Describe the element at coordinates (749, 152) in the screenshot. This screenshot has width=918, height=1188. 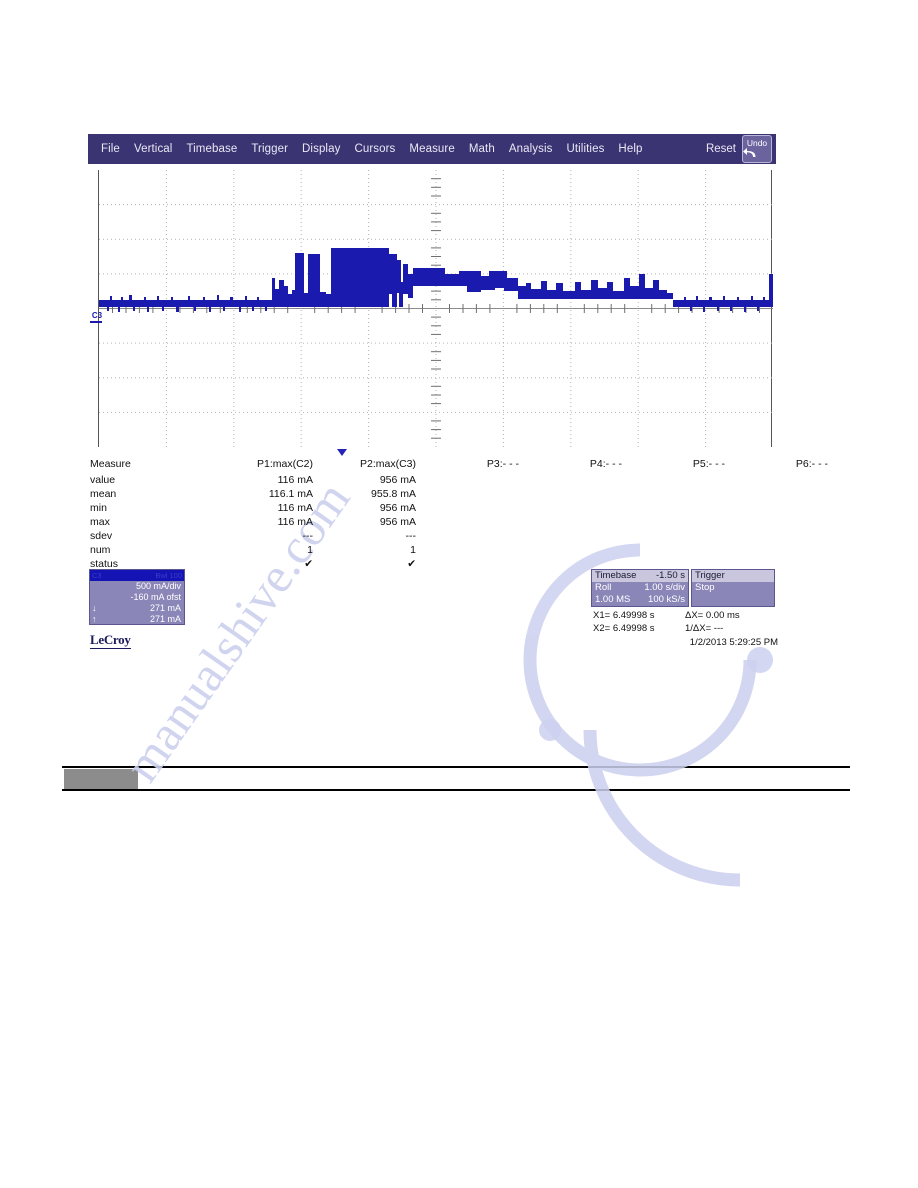
I see `undo-arrow-icon` at that location.